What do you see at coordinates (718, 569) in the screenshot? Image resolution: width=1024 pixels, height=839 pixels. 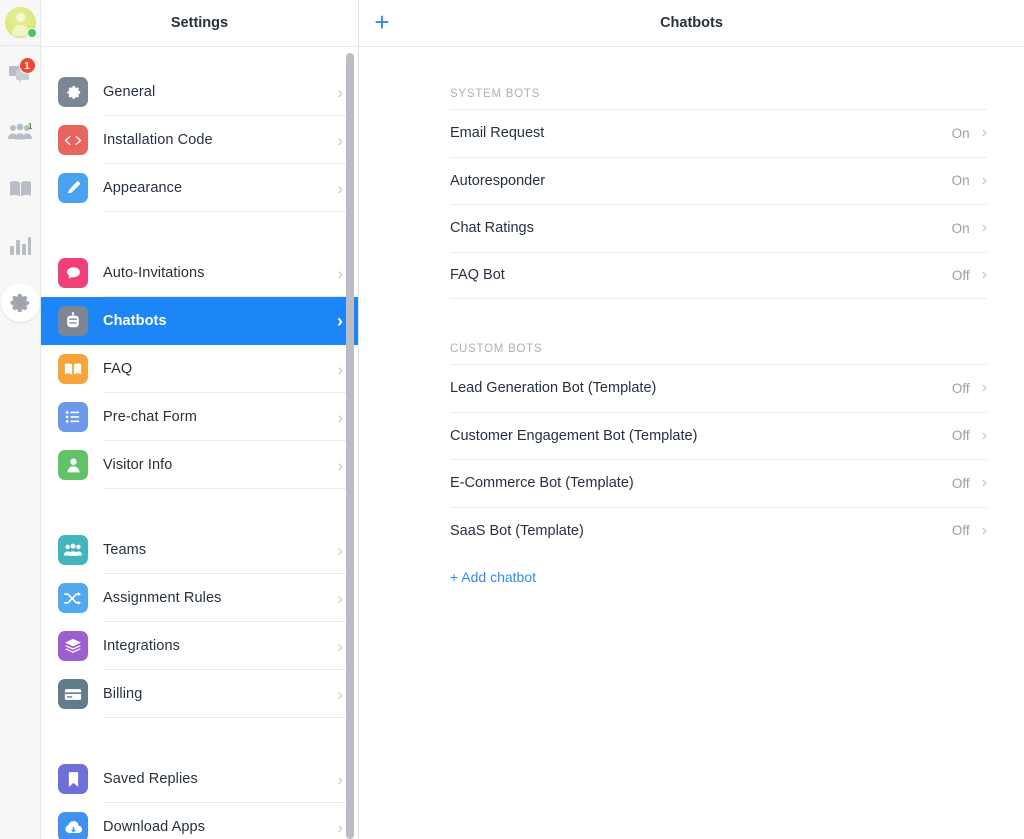 I see `add-chatbot-link: + Add chatbot` at bounding box center [718, 569].